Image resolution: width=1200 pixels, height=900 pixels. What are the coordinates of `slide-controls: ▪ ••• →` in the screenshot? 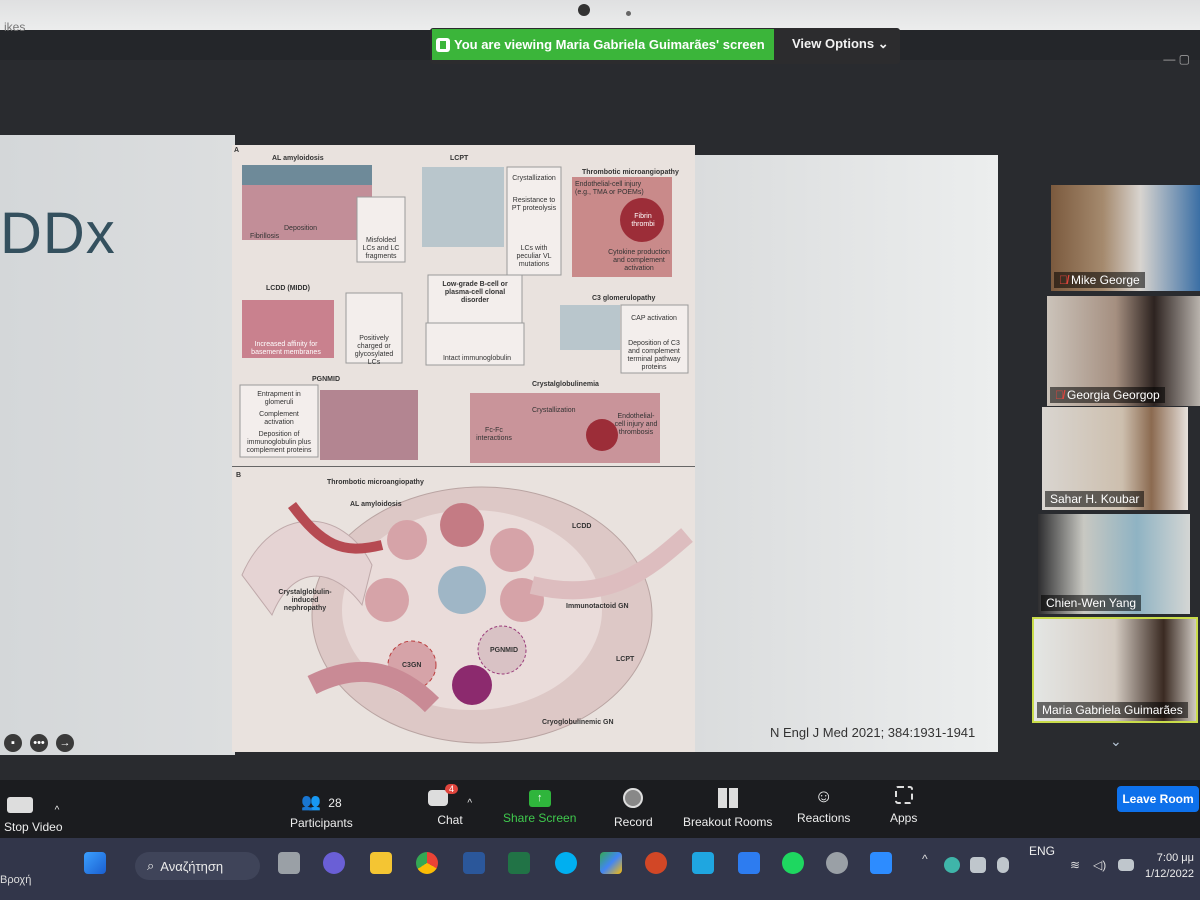 It's located at (39, 743).